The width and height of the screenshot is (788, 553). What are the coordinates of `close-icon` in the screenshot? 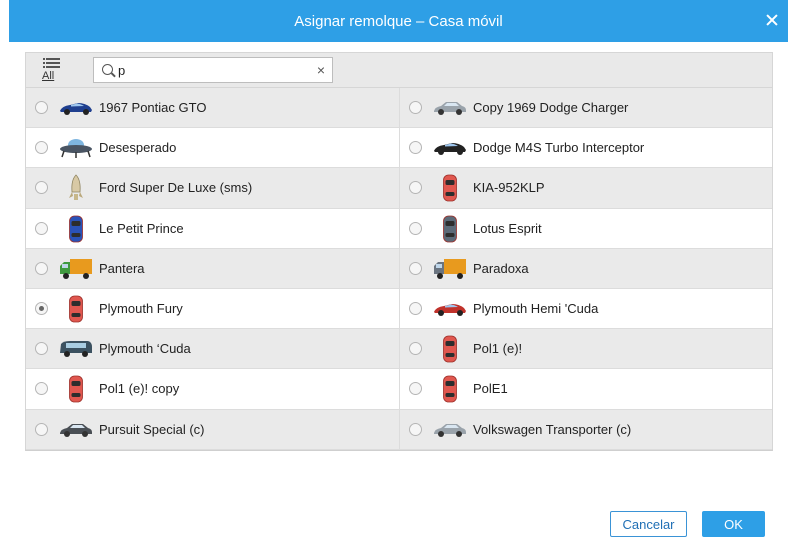 It's located at (772, 20).